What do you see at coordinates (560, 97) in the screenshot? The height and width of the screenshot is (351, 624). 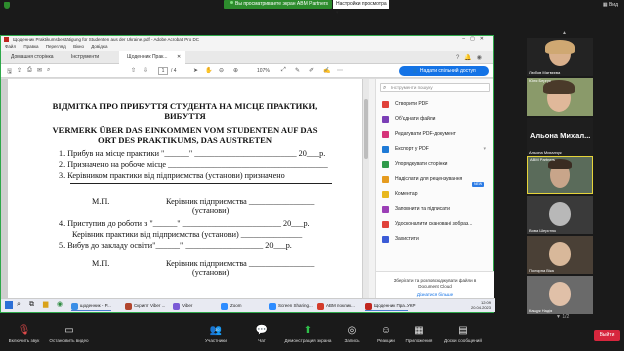 I see `participant-tile-2: Юля Бергук` at bounding box center [560, 97].